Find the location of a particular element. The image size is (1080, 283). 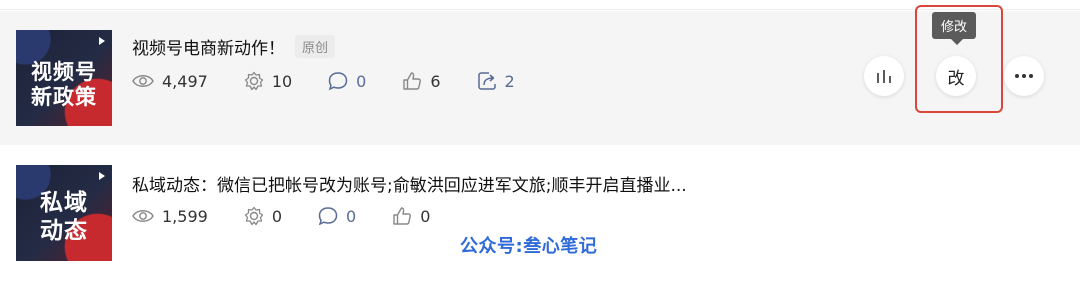

likes-count: 0 is located at coordinates (425, 216).